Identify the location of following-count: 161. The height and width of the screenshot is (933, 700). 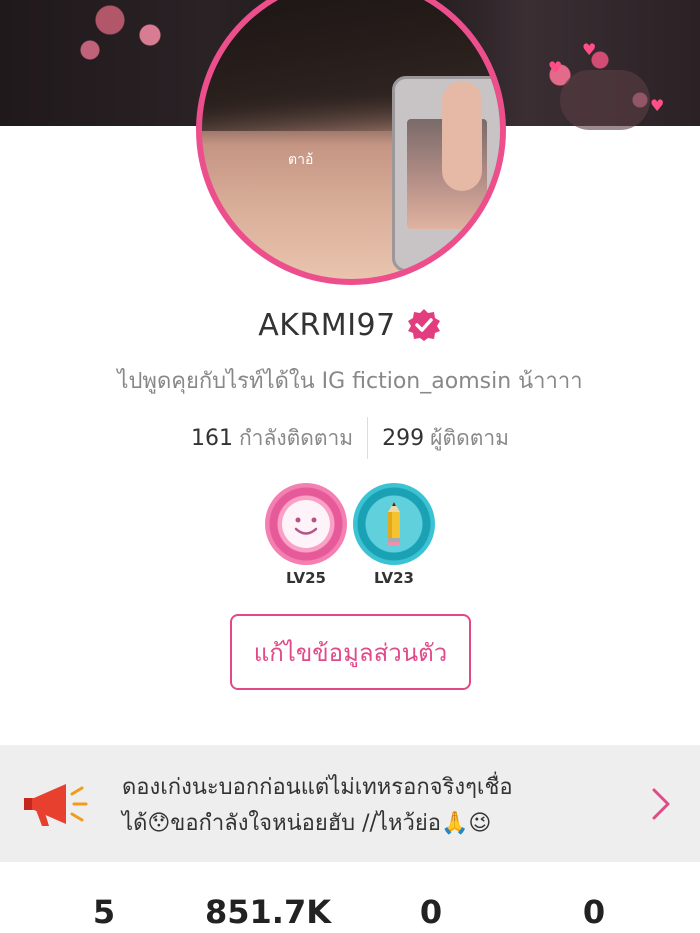
(211, 438).